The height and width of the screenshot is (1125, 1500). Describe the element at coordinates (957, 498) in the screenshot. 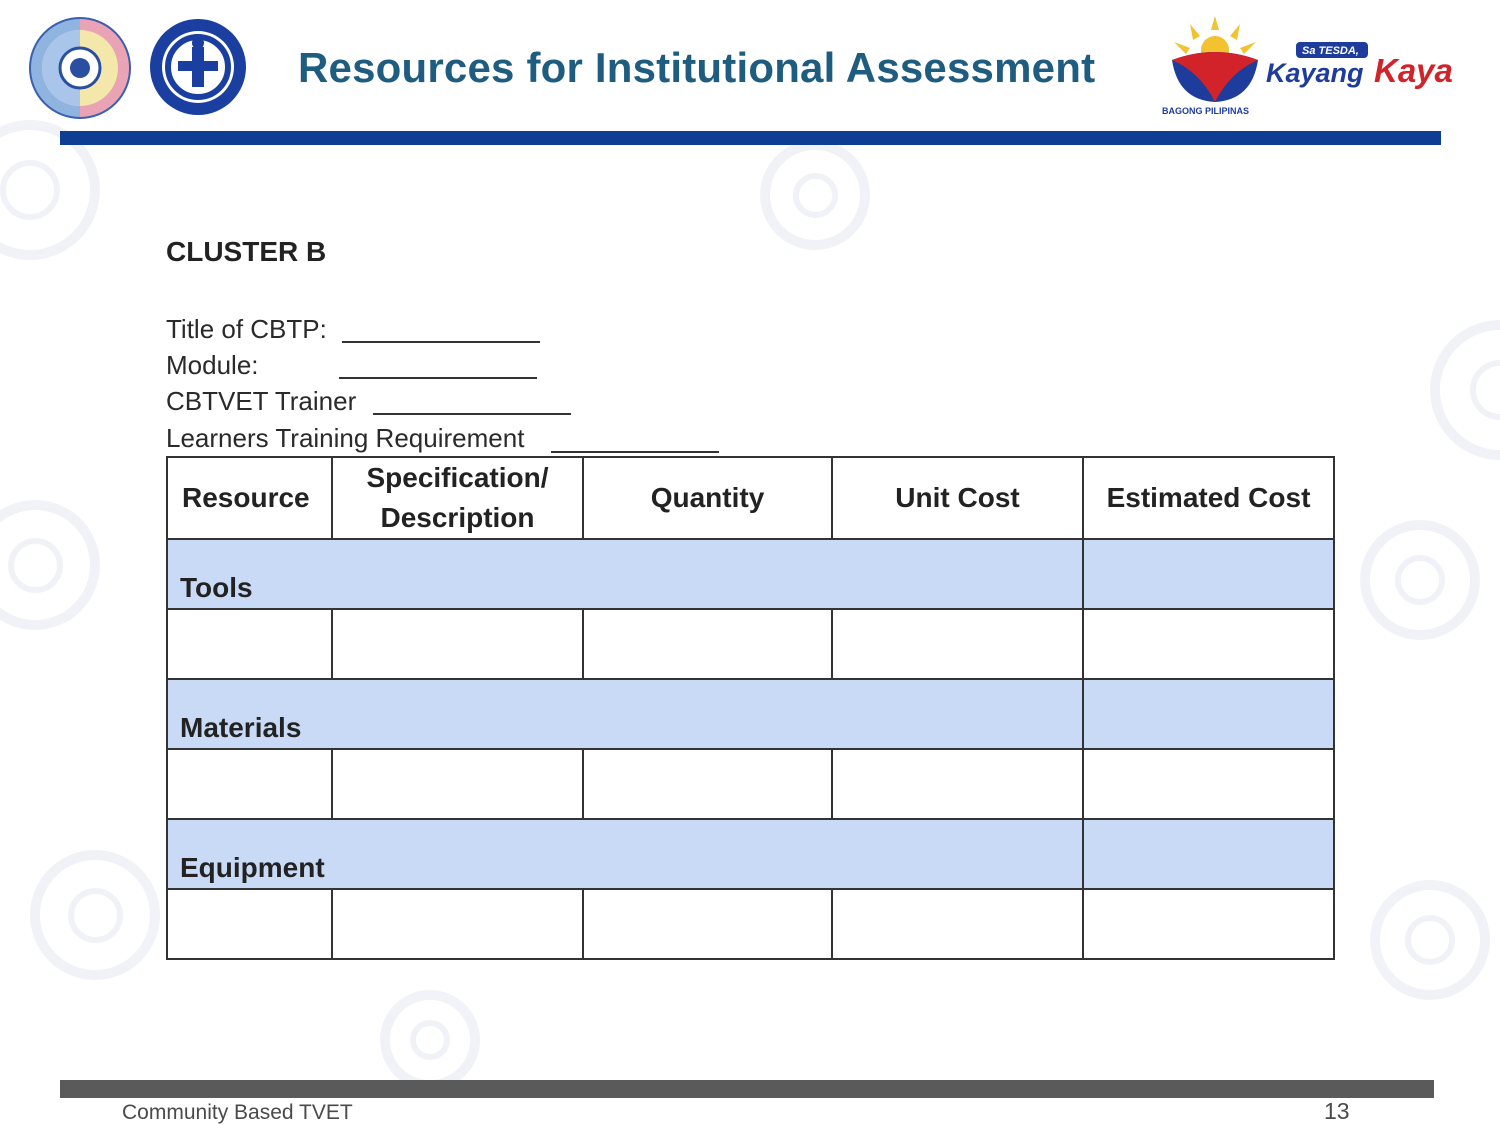

I see `col-header-unit-cost: Unit Cost` at that location.